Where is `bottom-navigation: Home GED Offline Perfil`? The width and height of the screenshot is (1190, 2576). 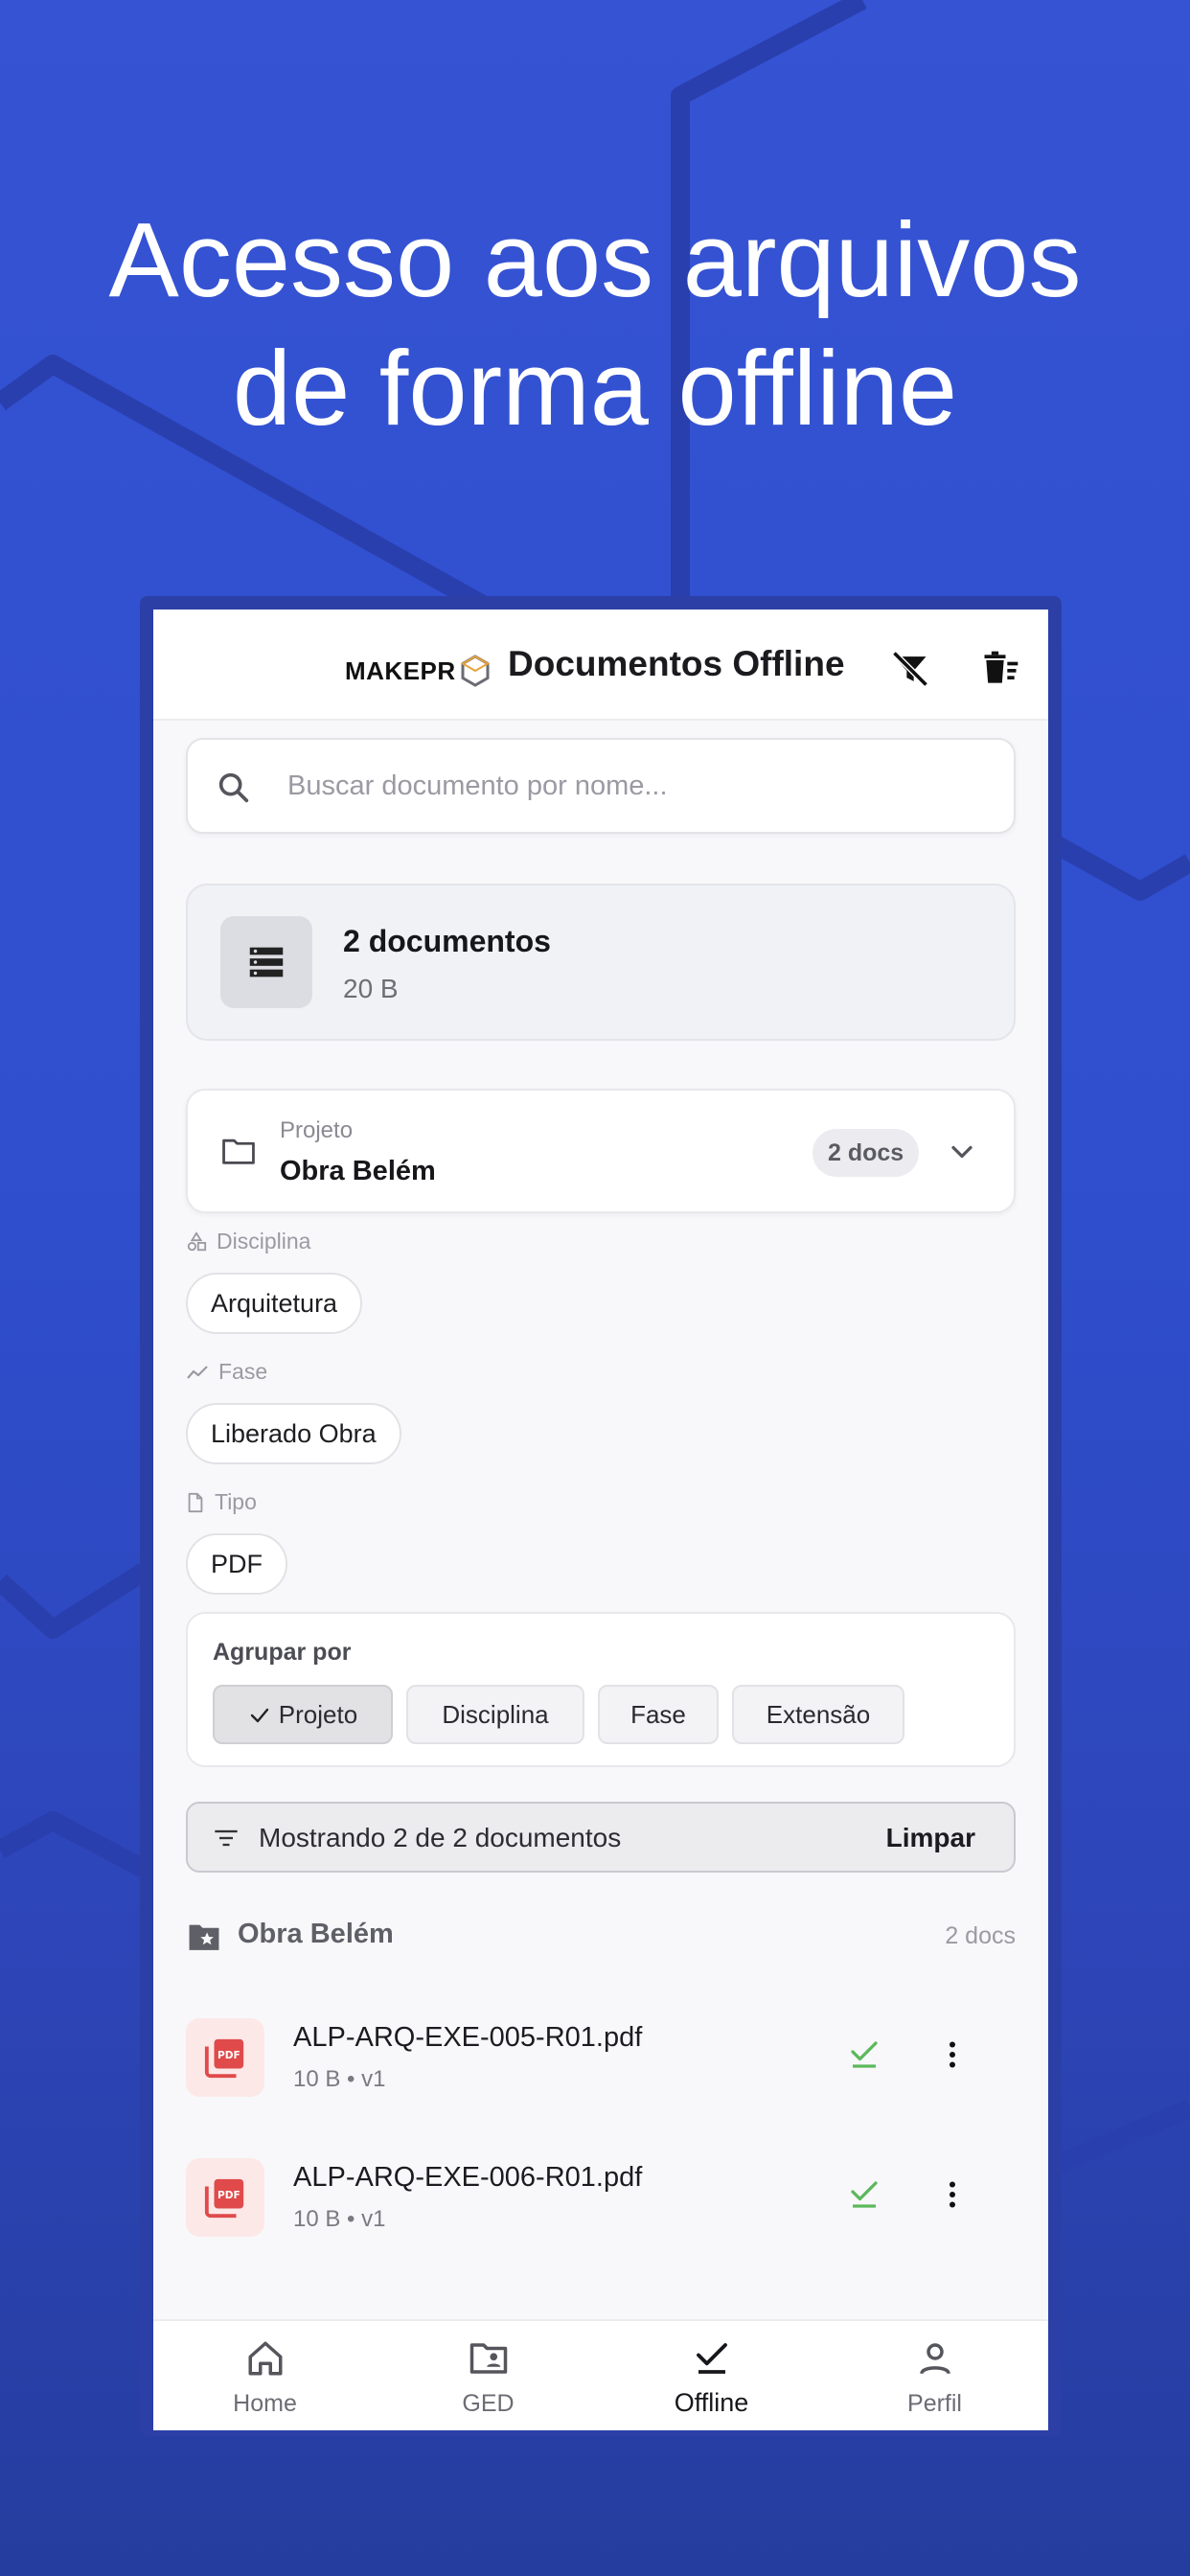 bottom-navigation: Home GED Offline Perfil is located at coordinates (601, 2374).